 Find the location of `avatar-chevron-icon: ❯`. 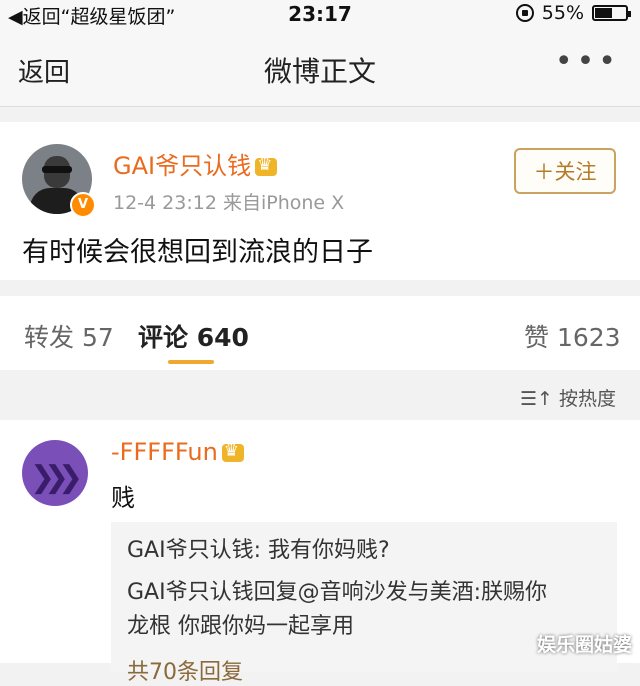

avatar-chevron-icon: ❯ is located at coordinates (71, 477).